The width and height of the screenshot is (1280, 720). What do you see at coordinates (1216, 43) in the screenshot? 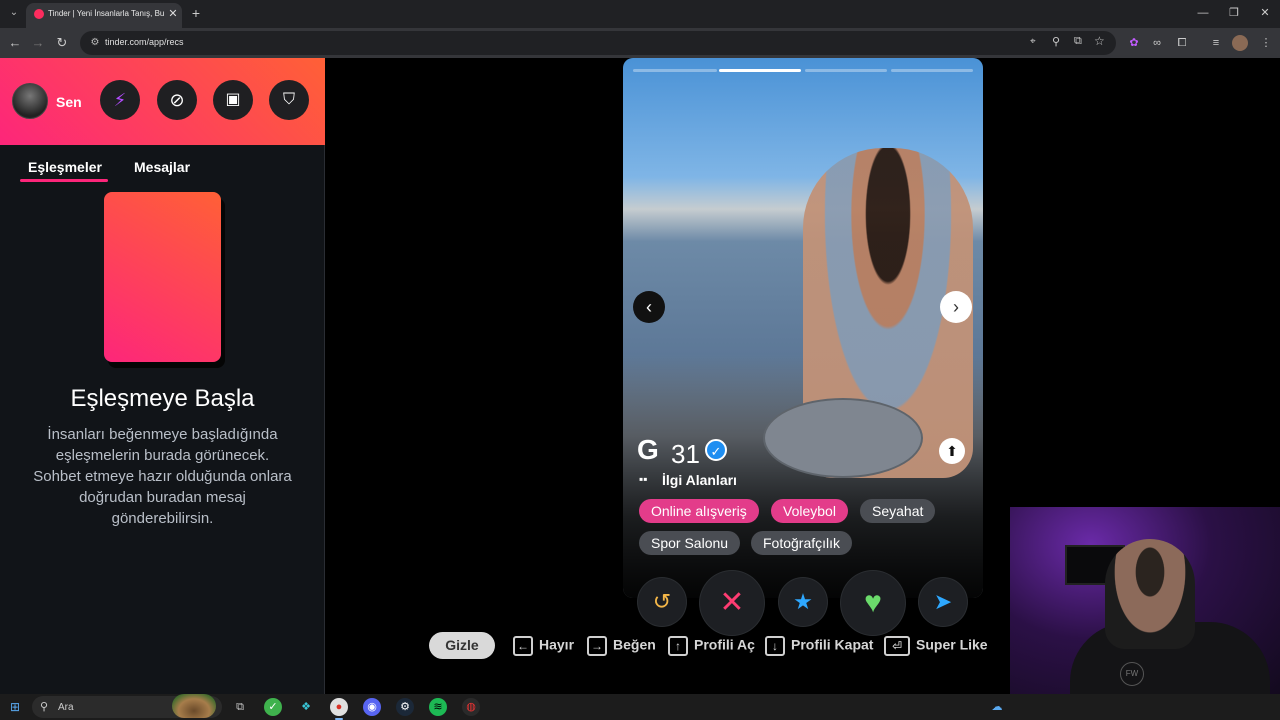
I see `media-controls-icon: ≡` at bounding box center [1216, 43].